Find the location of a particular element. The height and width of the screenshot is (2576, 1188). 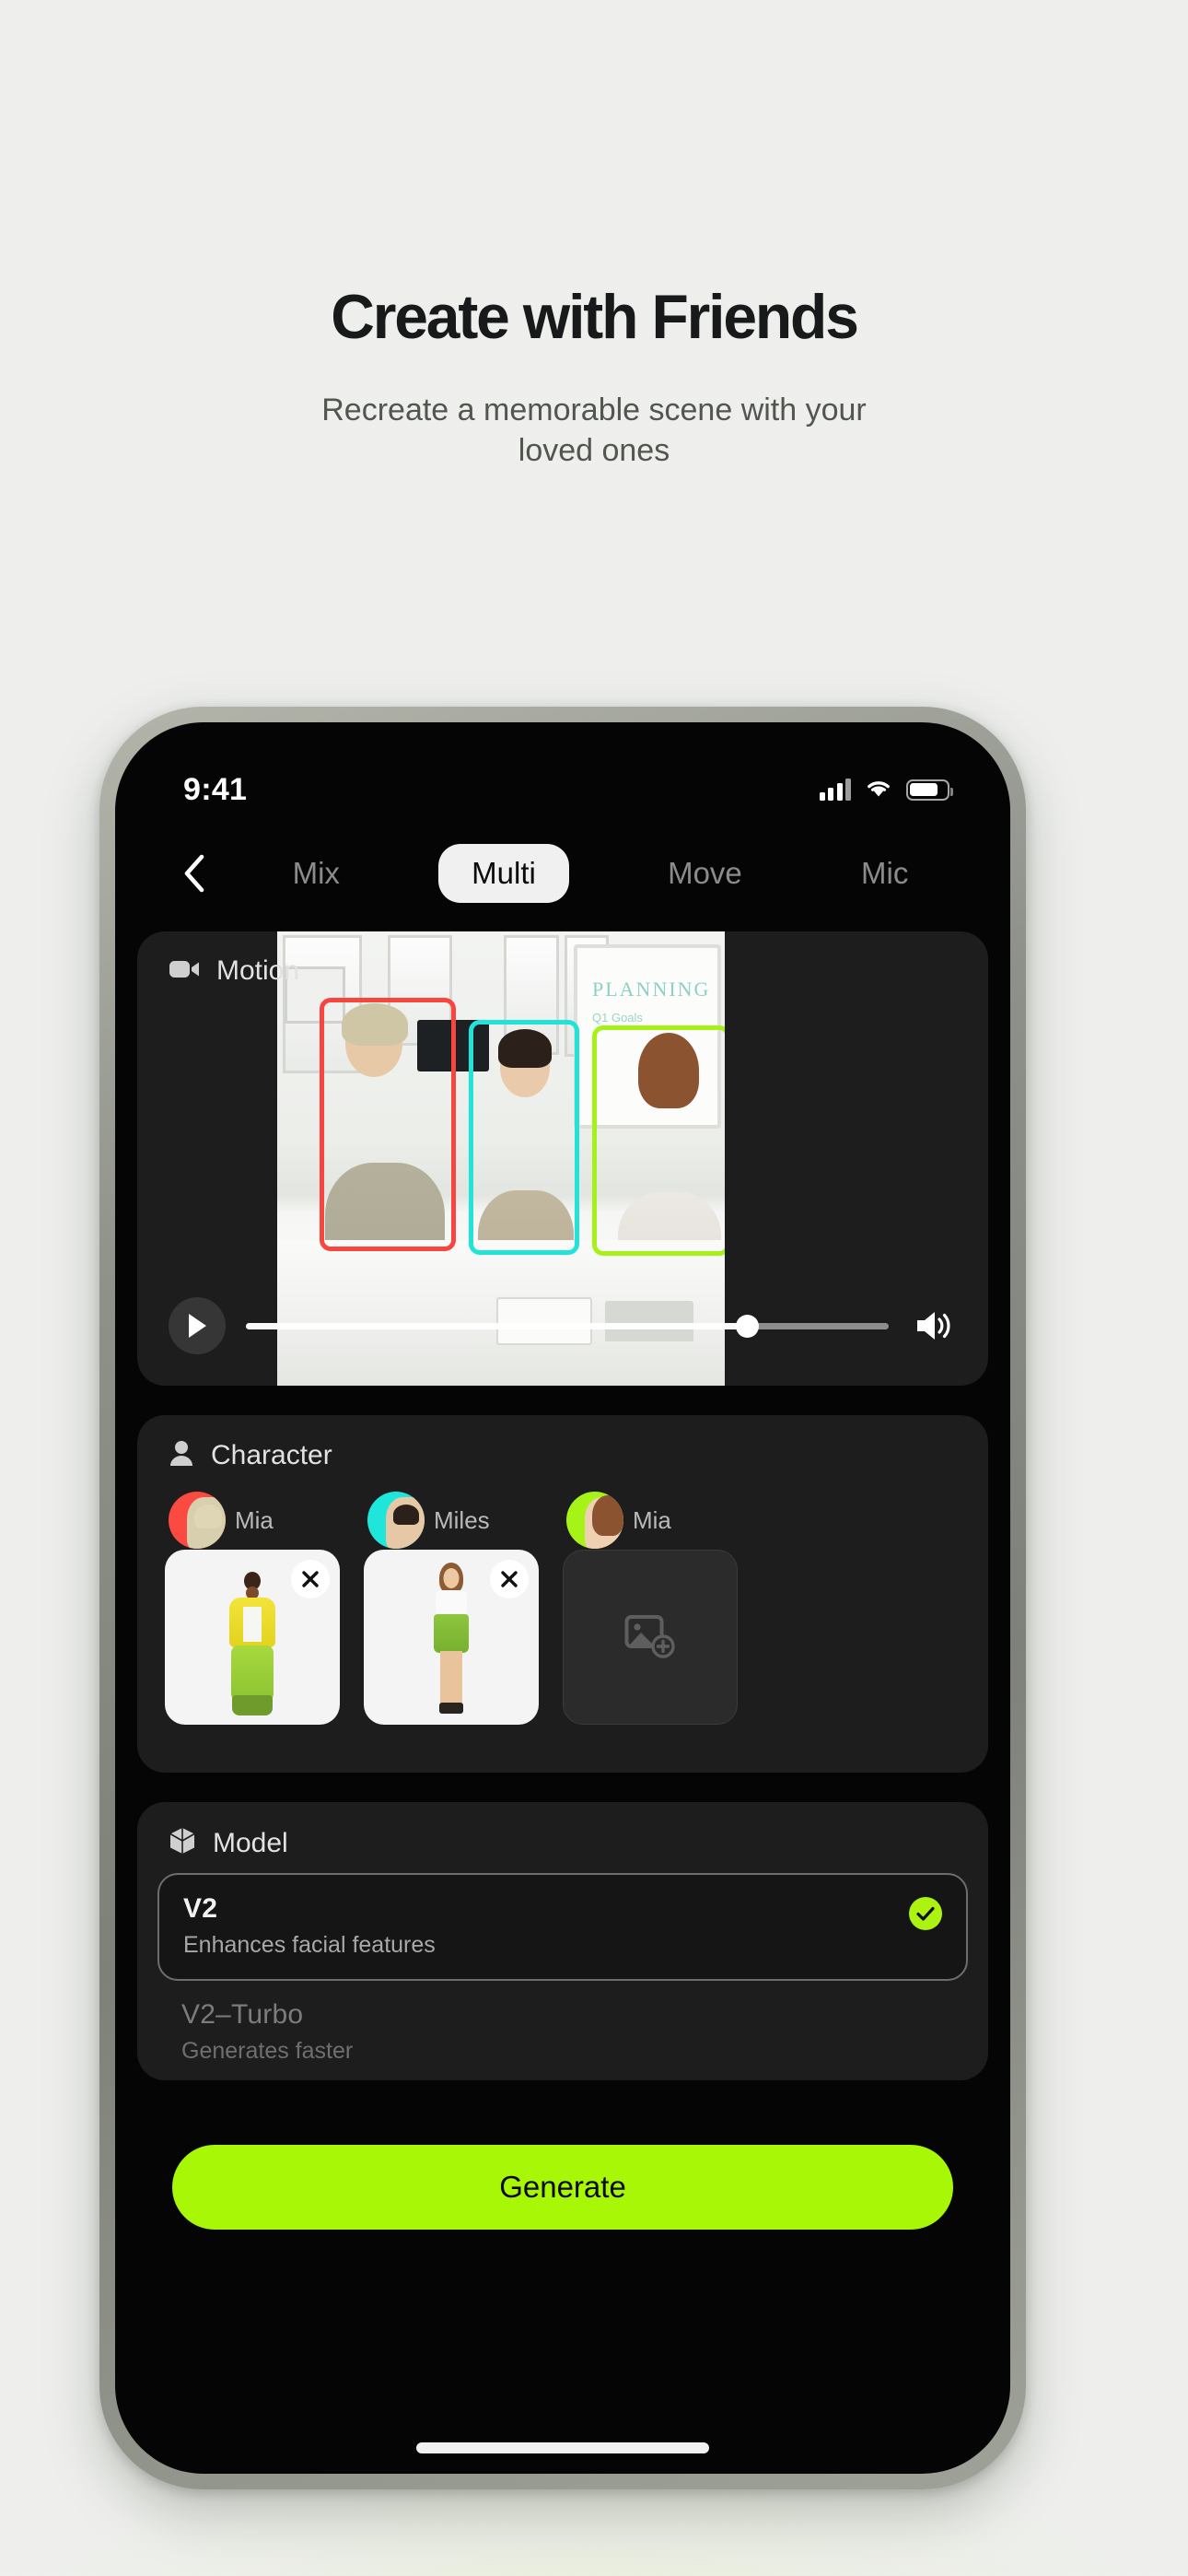

character-slot-3-name: Mia is located at coordinates (652, 1520).